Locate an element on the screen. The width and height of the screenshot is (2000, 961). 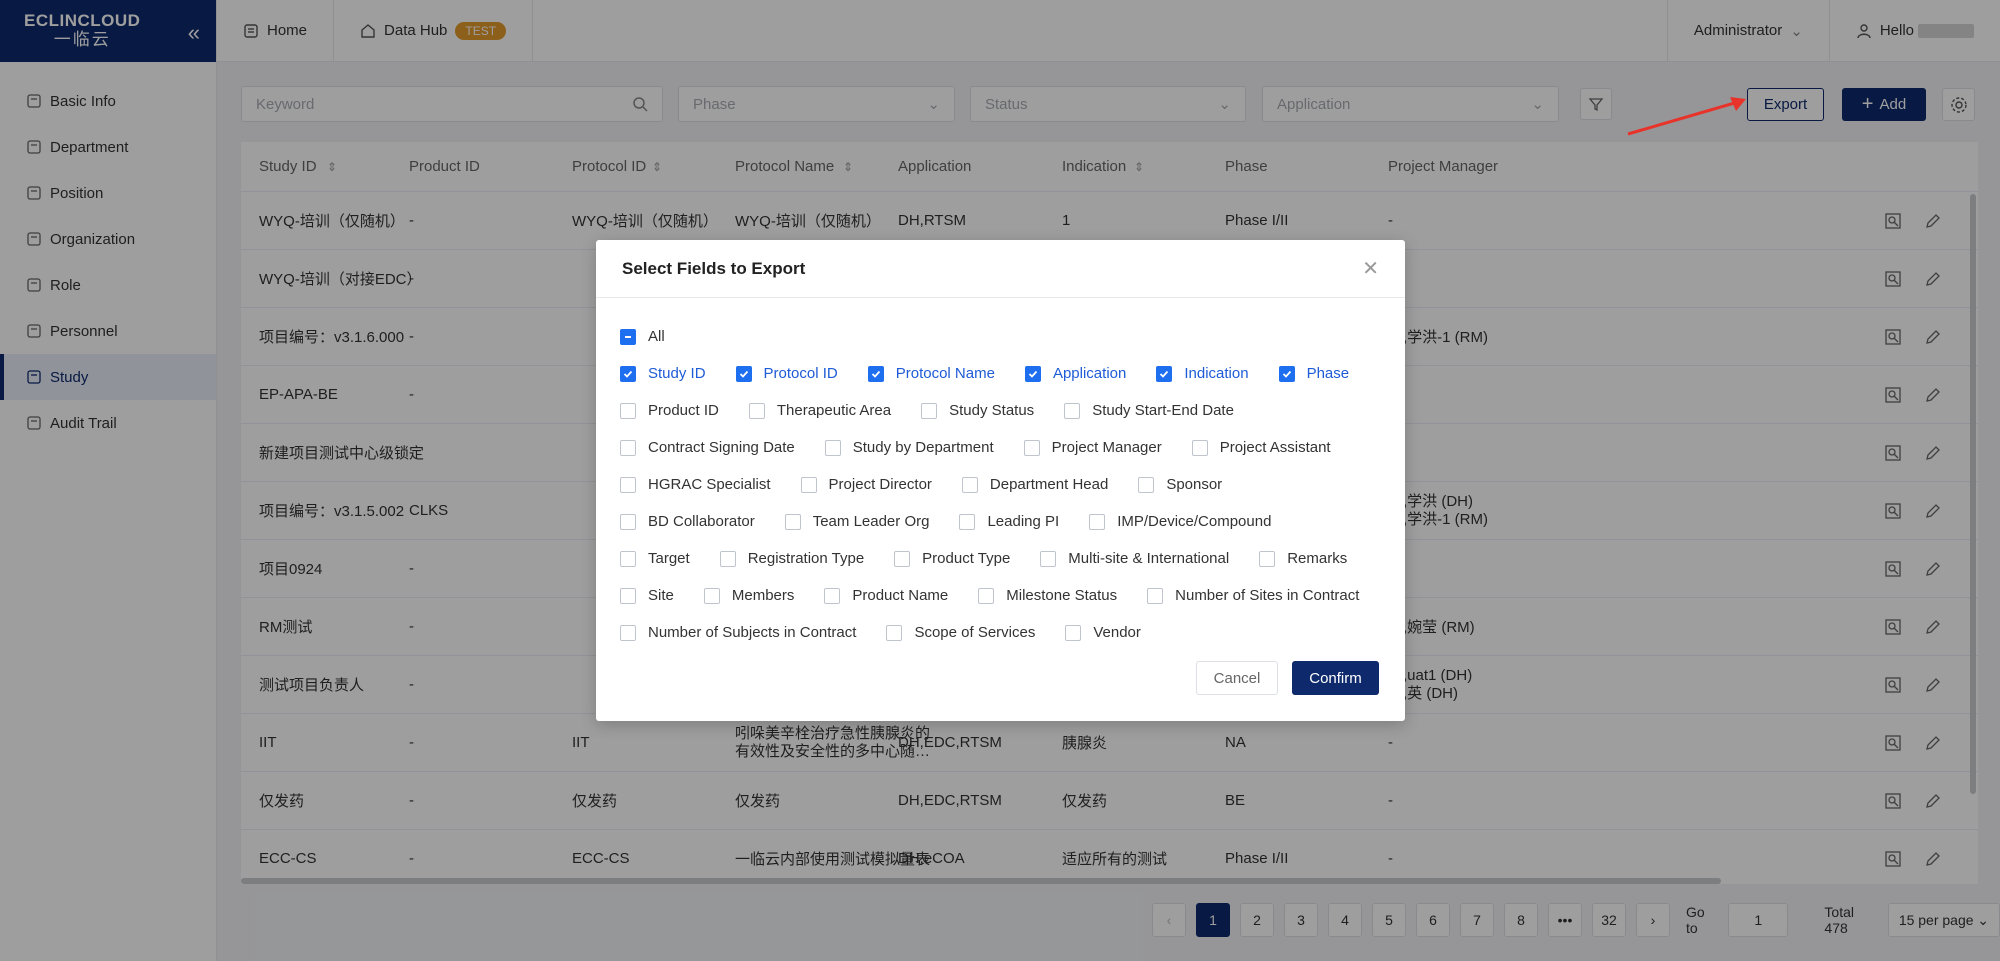
checkbox-bd-collaborator: BD Collaborator is located at coordinates (687, 521).